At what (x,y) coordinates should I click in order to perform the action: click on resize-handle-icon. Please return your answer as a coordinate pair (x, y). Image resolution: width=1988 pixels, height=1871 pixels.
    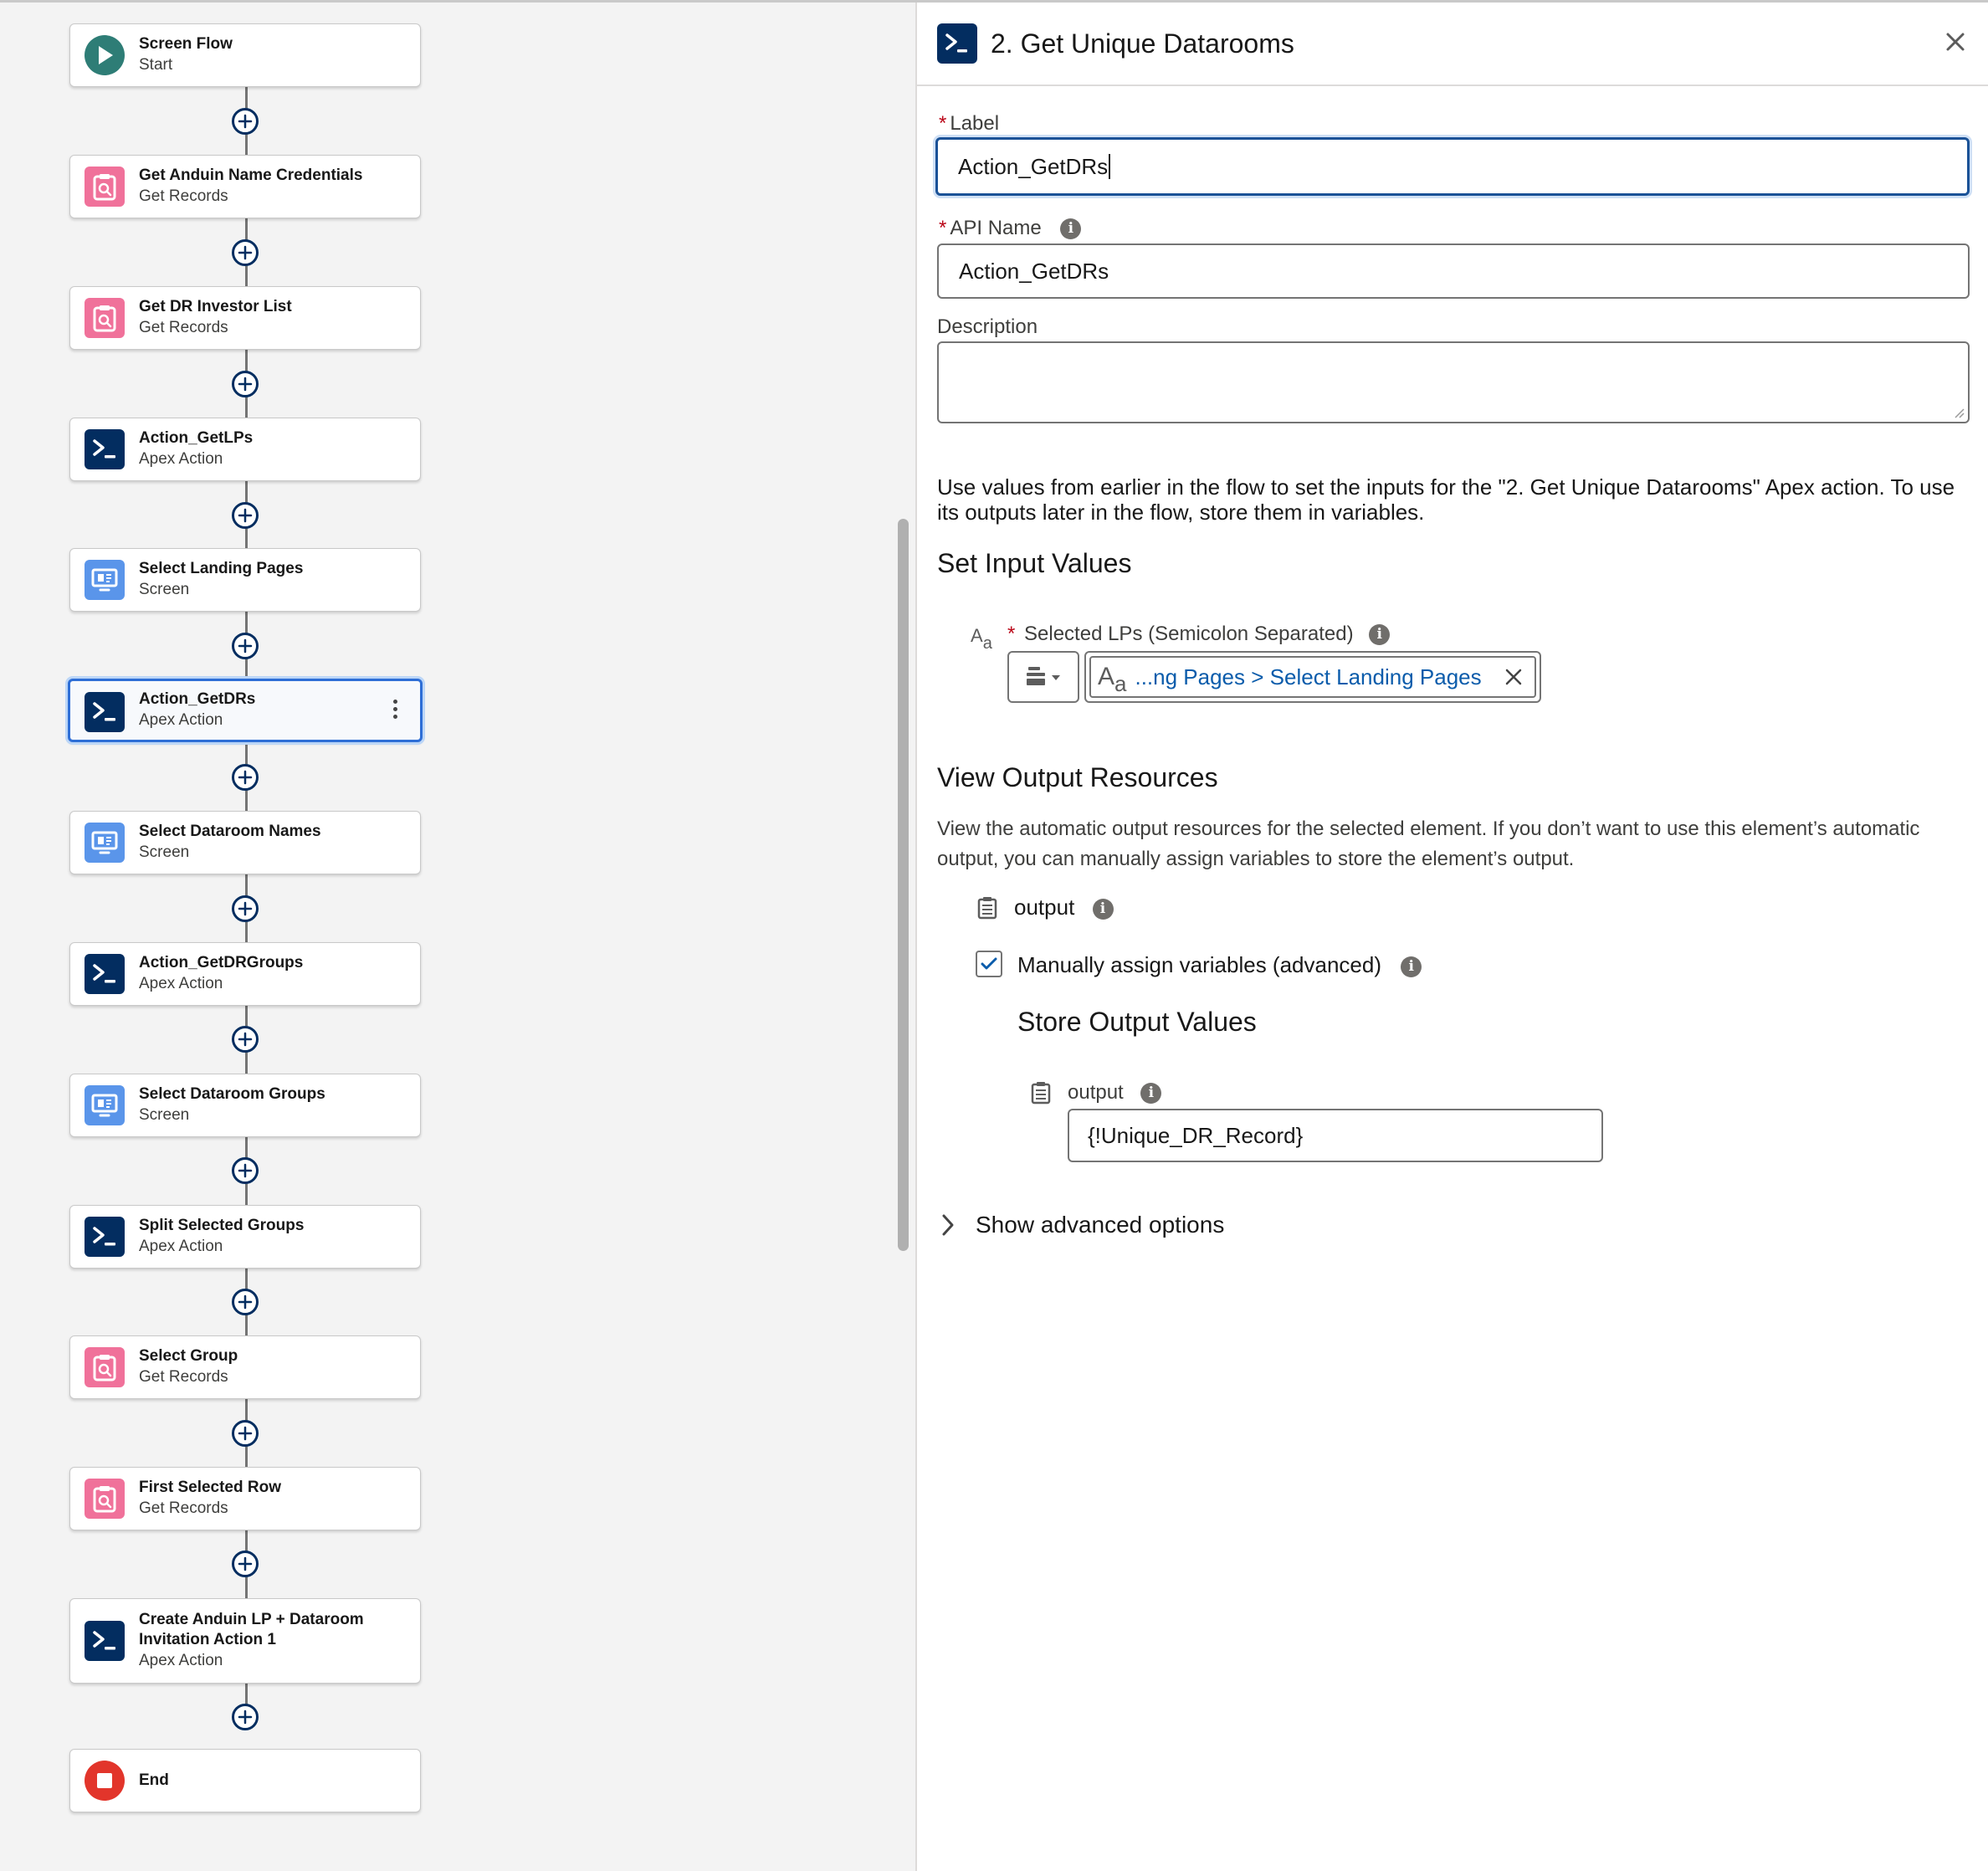
    Looking at the image, I should click on (1959, 412).